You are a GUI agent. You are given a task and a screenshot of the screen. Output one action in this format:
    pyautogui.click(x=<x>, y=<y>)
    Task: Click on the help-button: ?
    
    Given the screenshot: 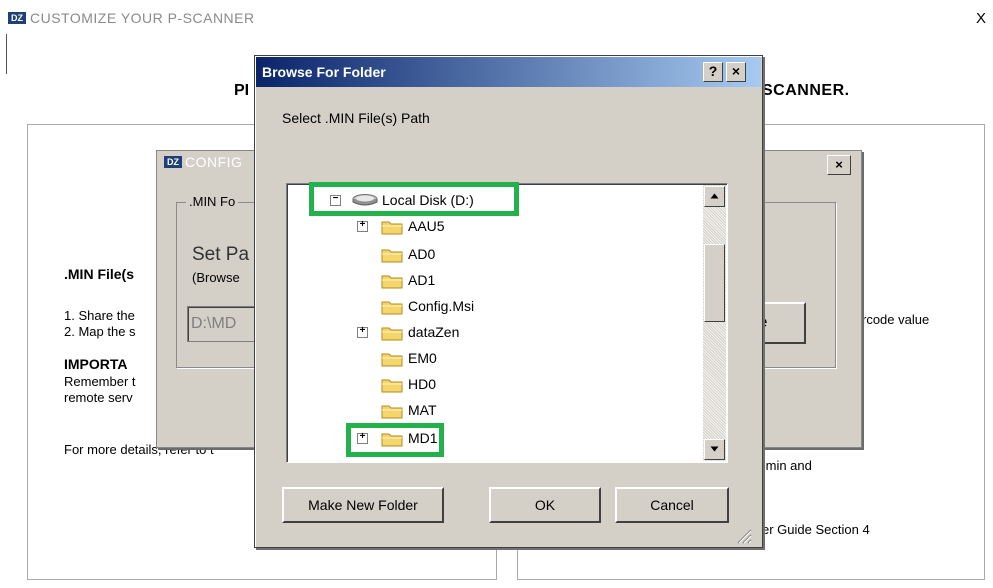 What is the action you would take?
    pyautogui.click(x=713, y=72)
    